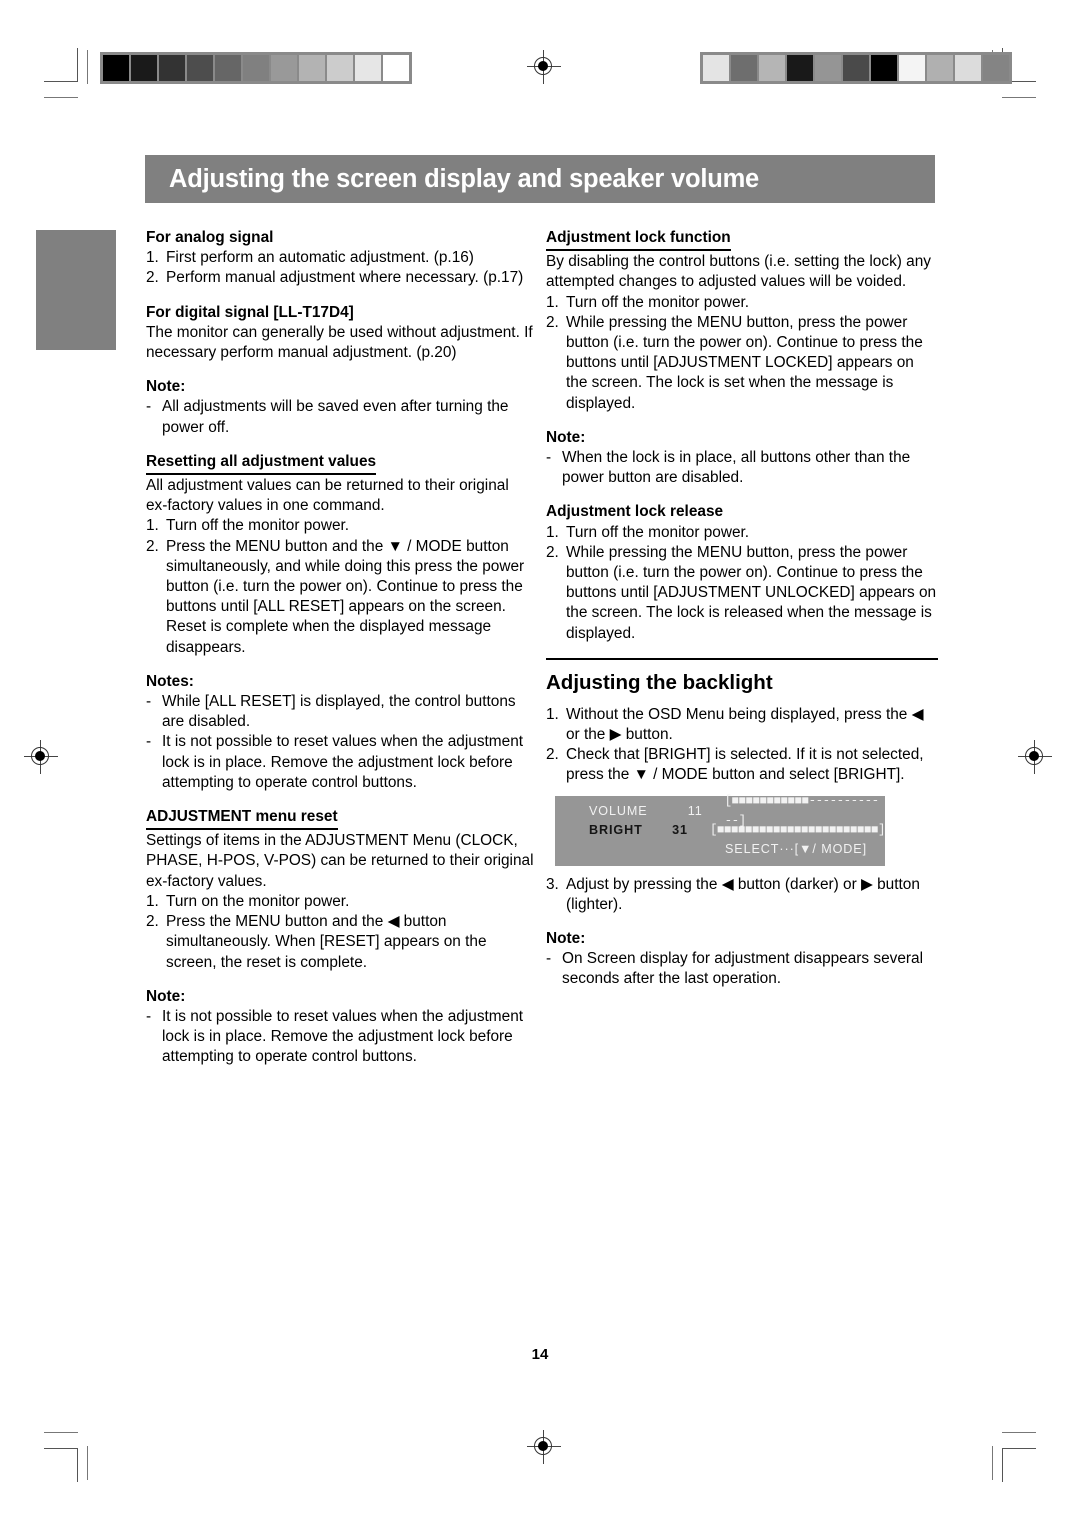 This screenshot has width=1080, height=1528. What do you see at coordinates (258, 526) in the screenshot?
I see `step-text: Turn off the monitor power.` at bounding box center [258, 526].